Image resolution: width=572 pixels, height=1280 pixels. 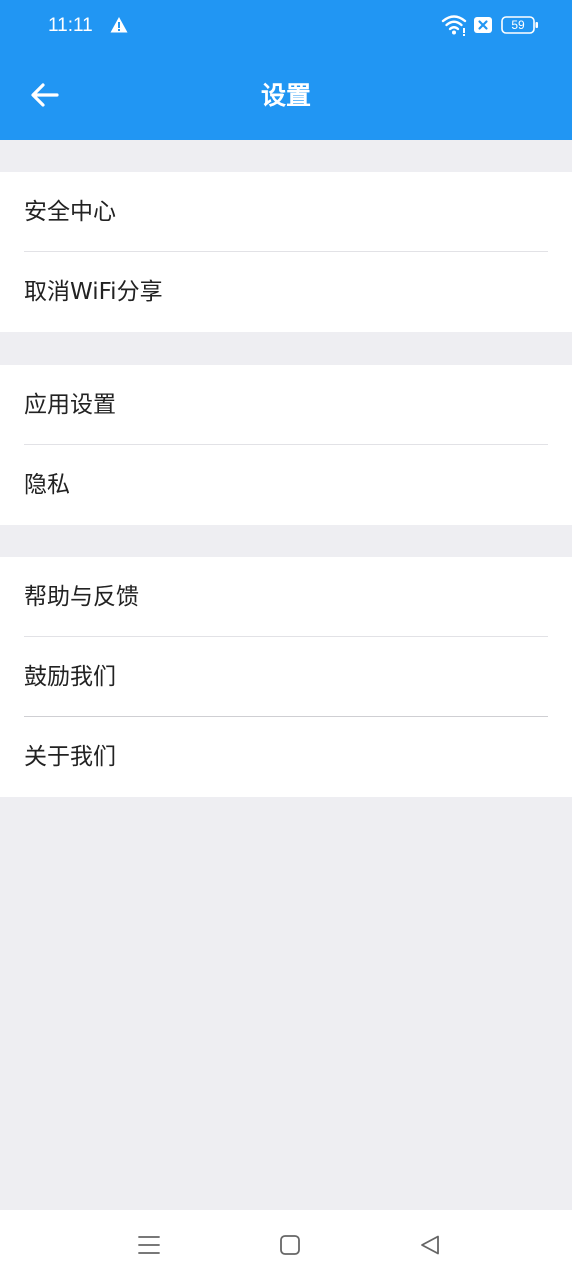 I want to click on settings-item-label: 应用设置, so click(x=70, y=405).